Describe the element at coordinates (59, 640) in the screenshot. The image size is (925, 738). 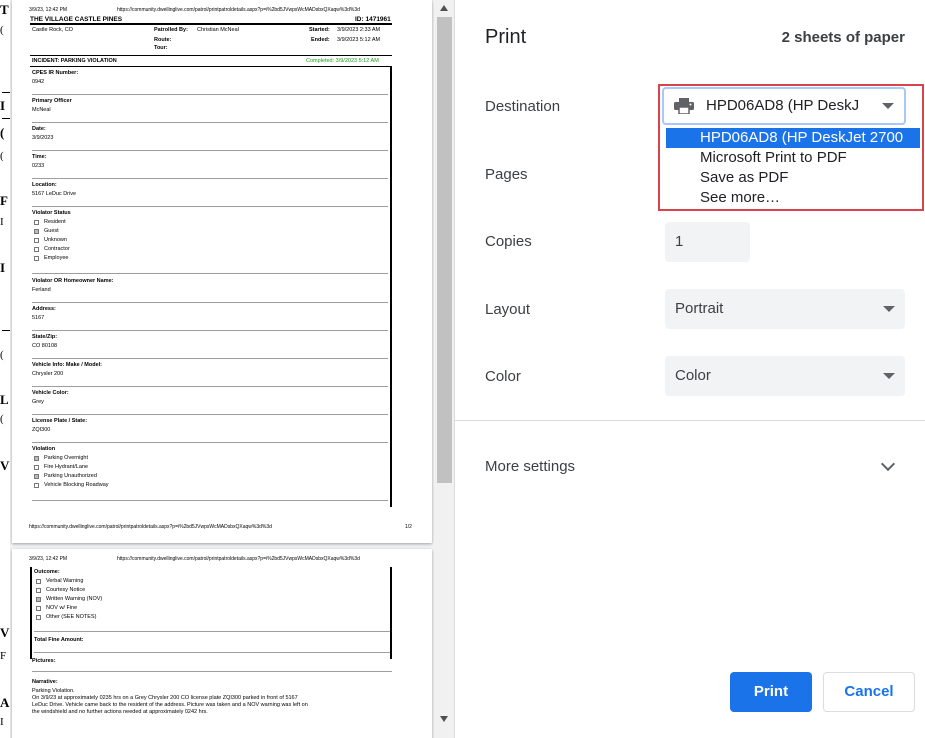
I see `field-label: Total Fine Amount:` at that location.